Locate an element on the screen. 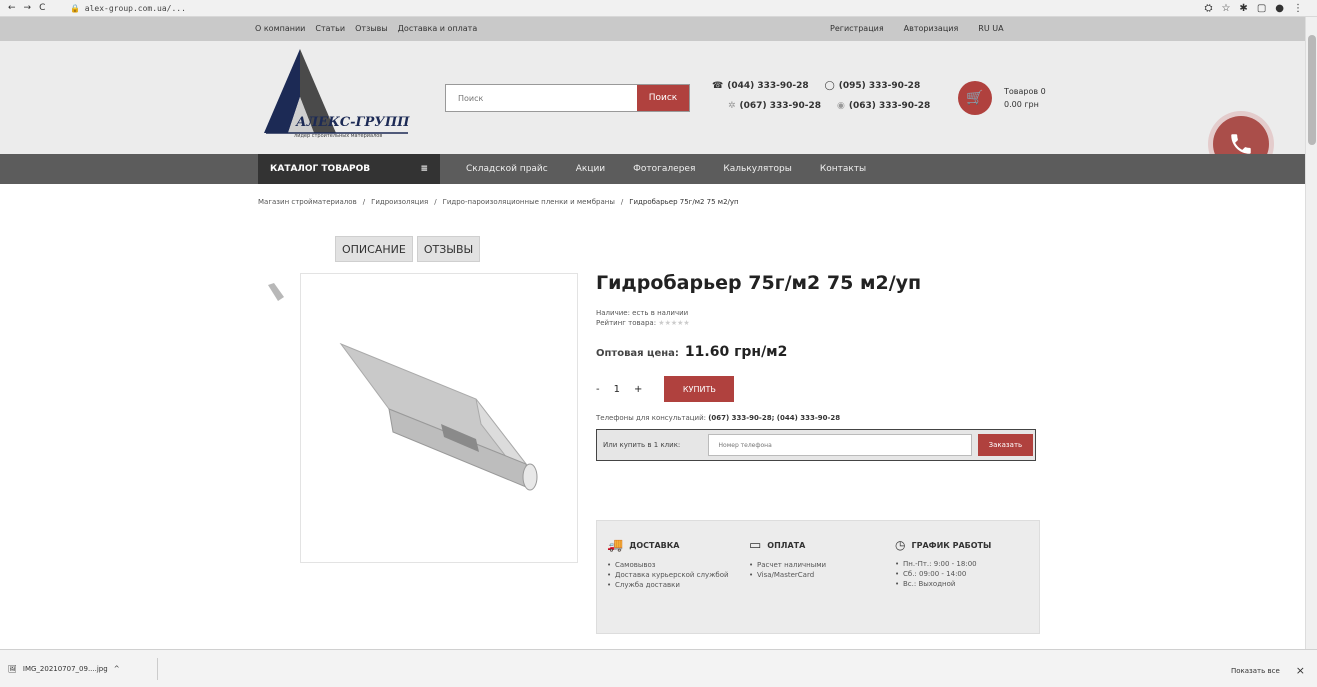  translate-icon: ⛭ is located at coordinates (1208, 8).